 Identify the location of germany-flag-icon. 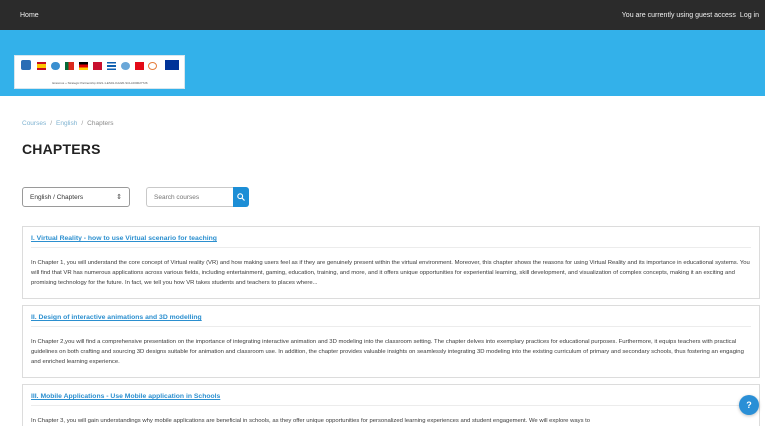
(83, 66).